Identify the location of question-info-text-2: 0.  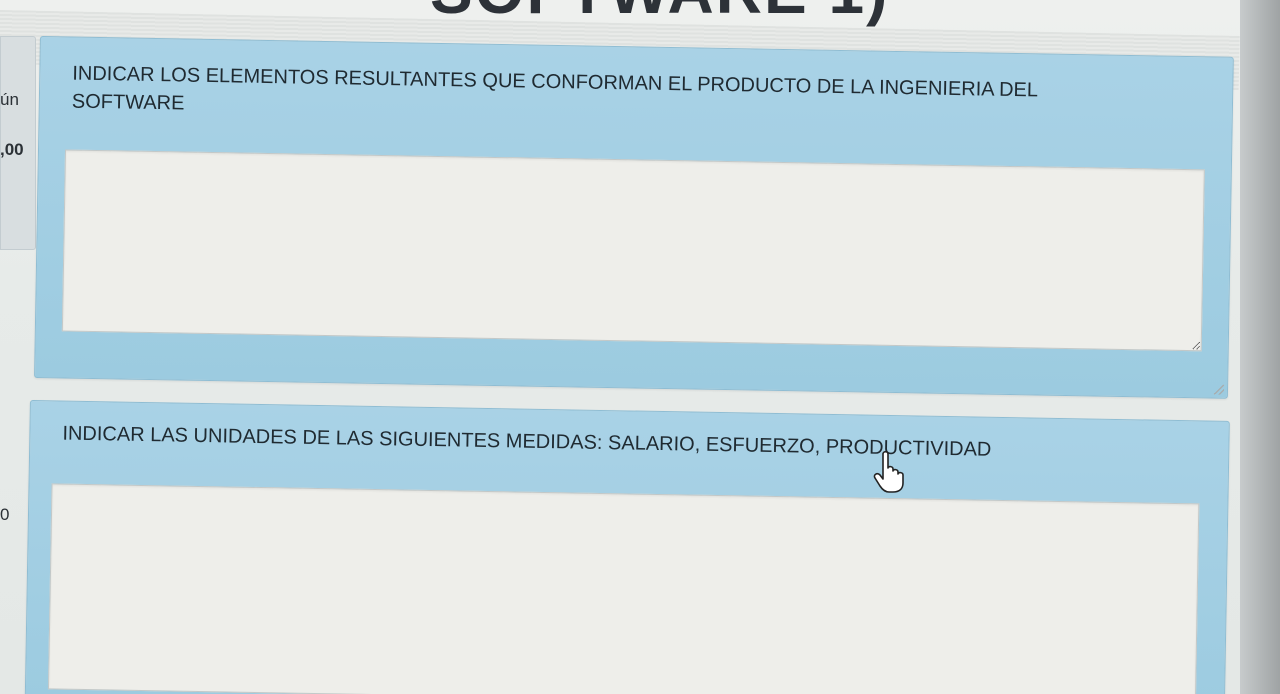
(5, 514).